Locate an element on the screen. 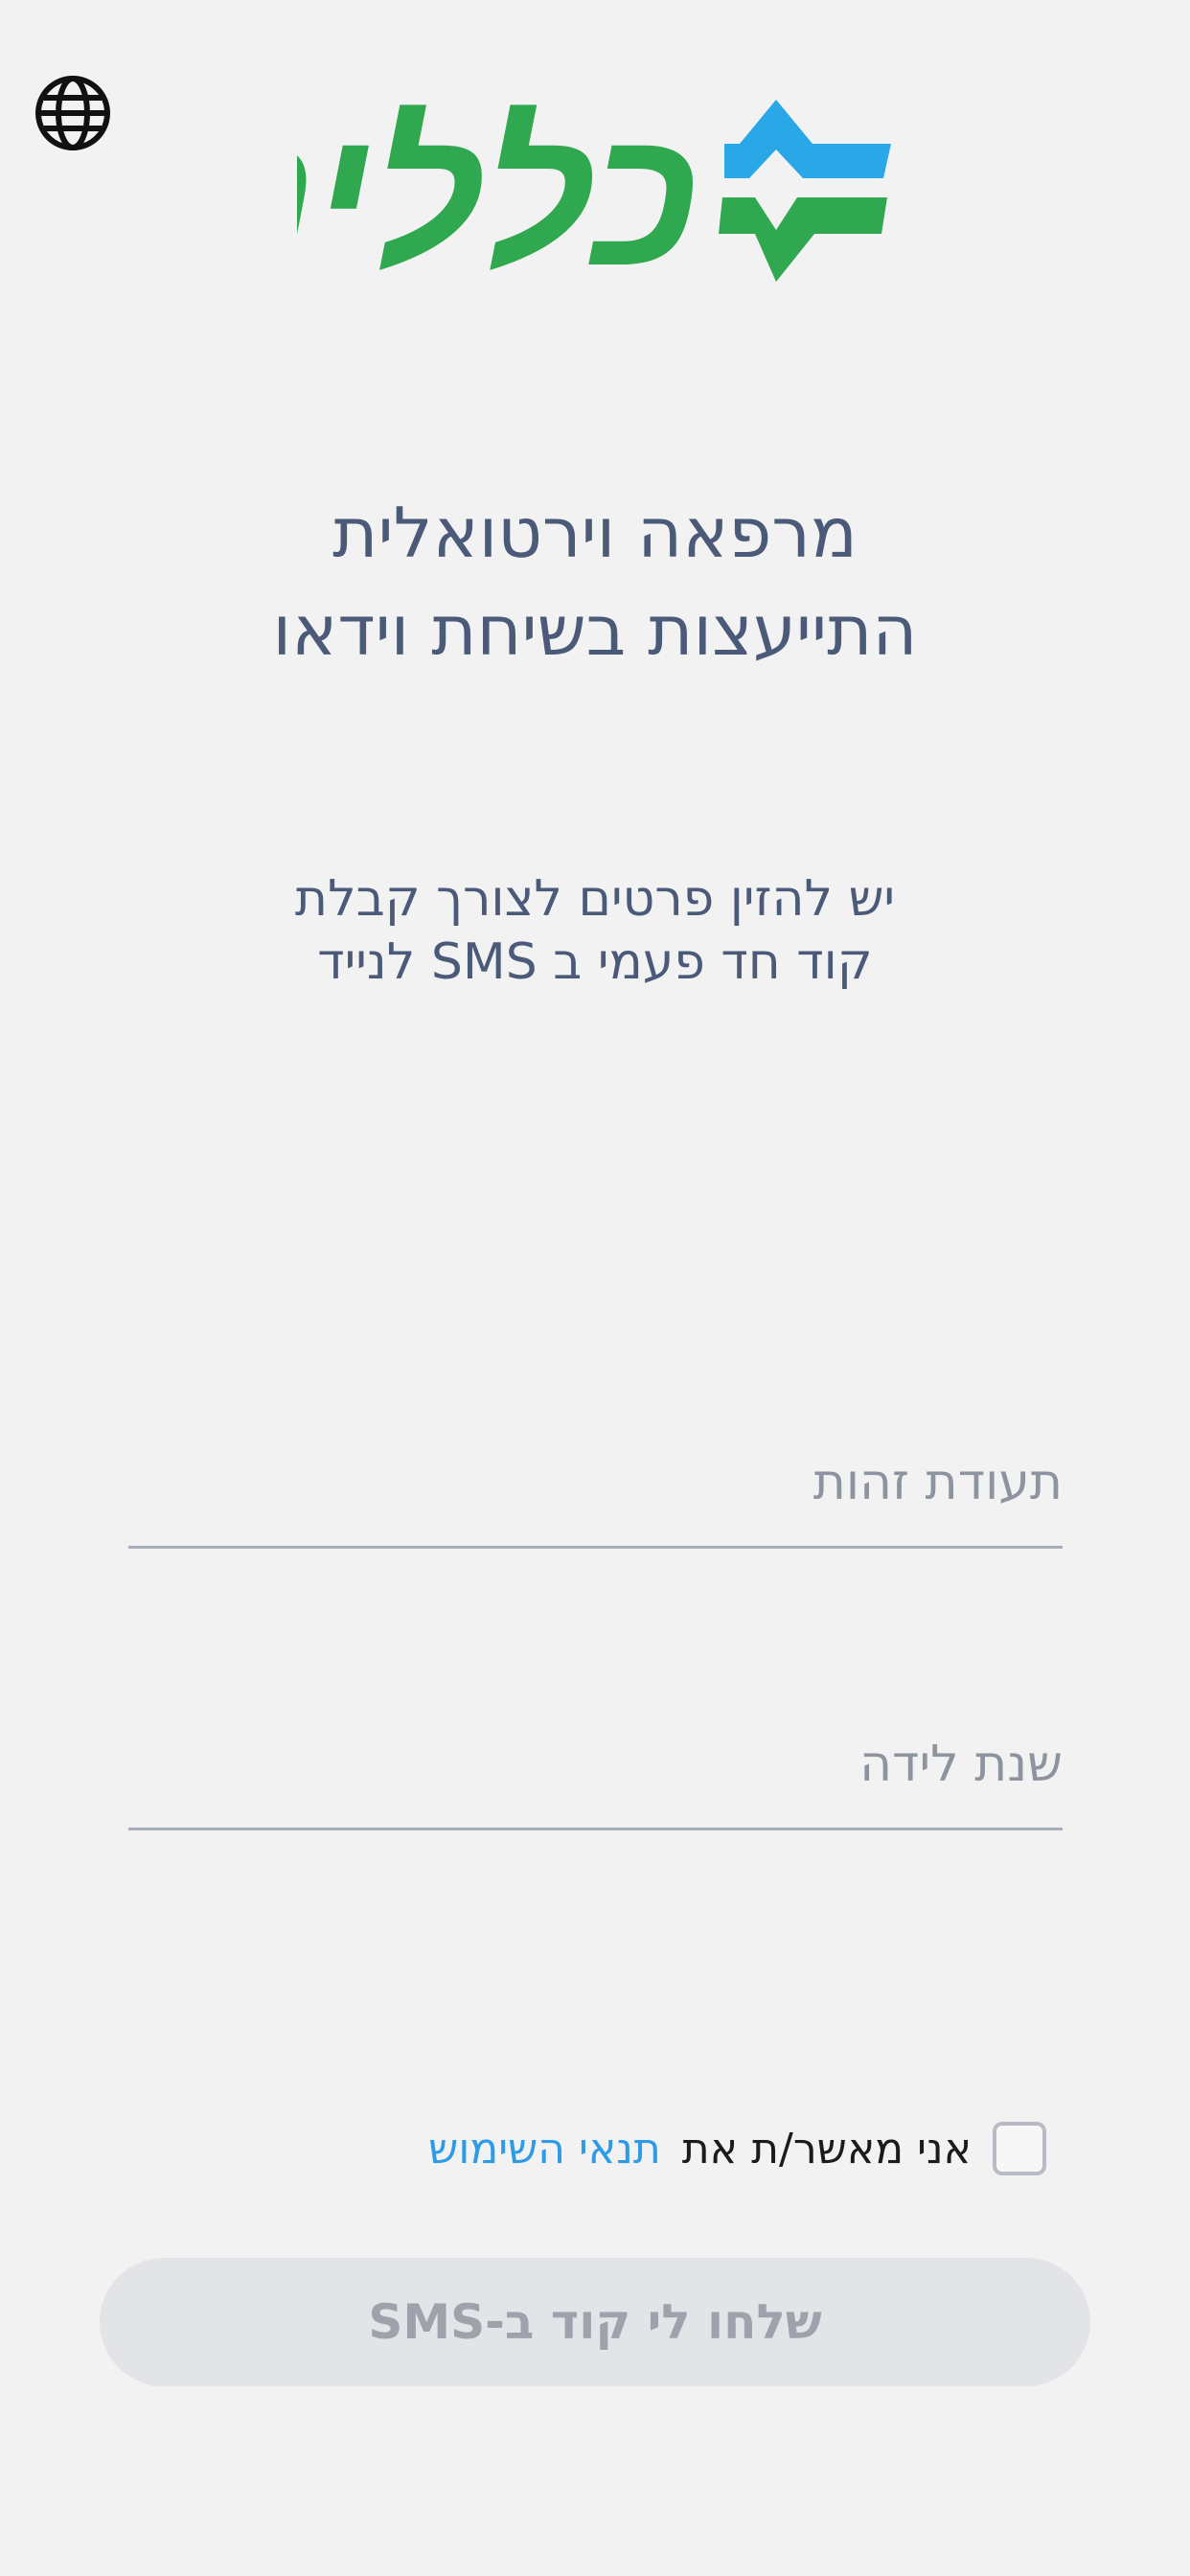 The width and height of the screenshot is (1190, 2576). id-number-input is located at coordinates (595, 1488).